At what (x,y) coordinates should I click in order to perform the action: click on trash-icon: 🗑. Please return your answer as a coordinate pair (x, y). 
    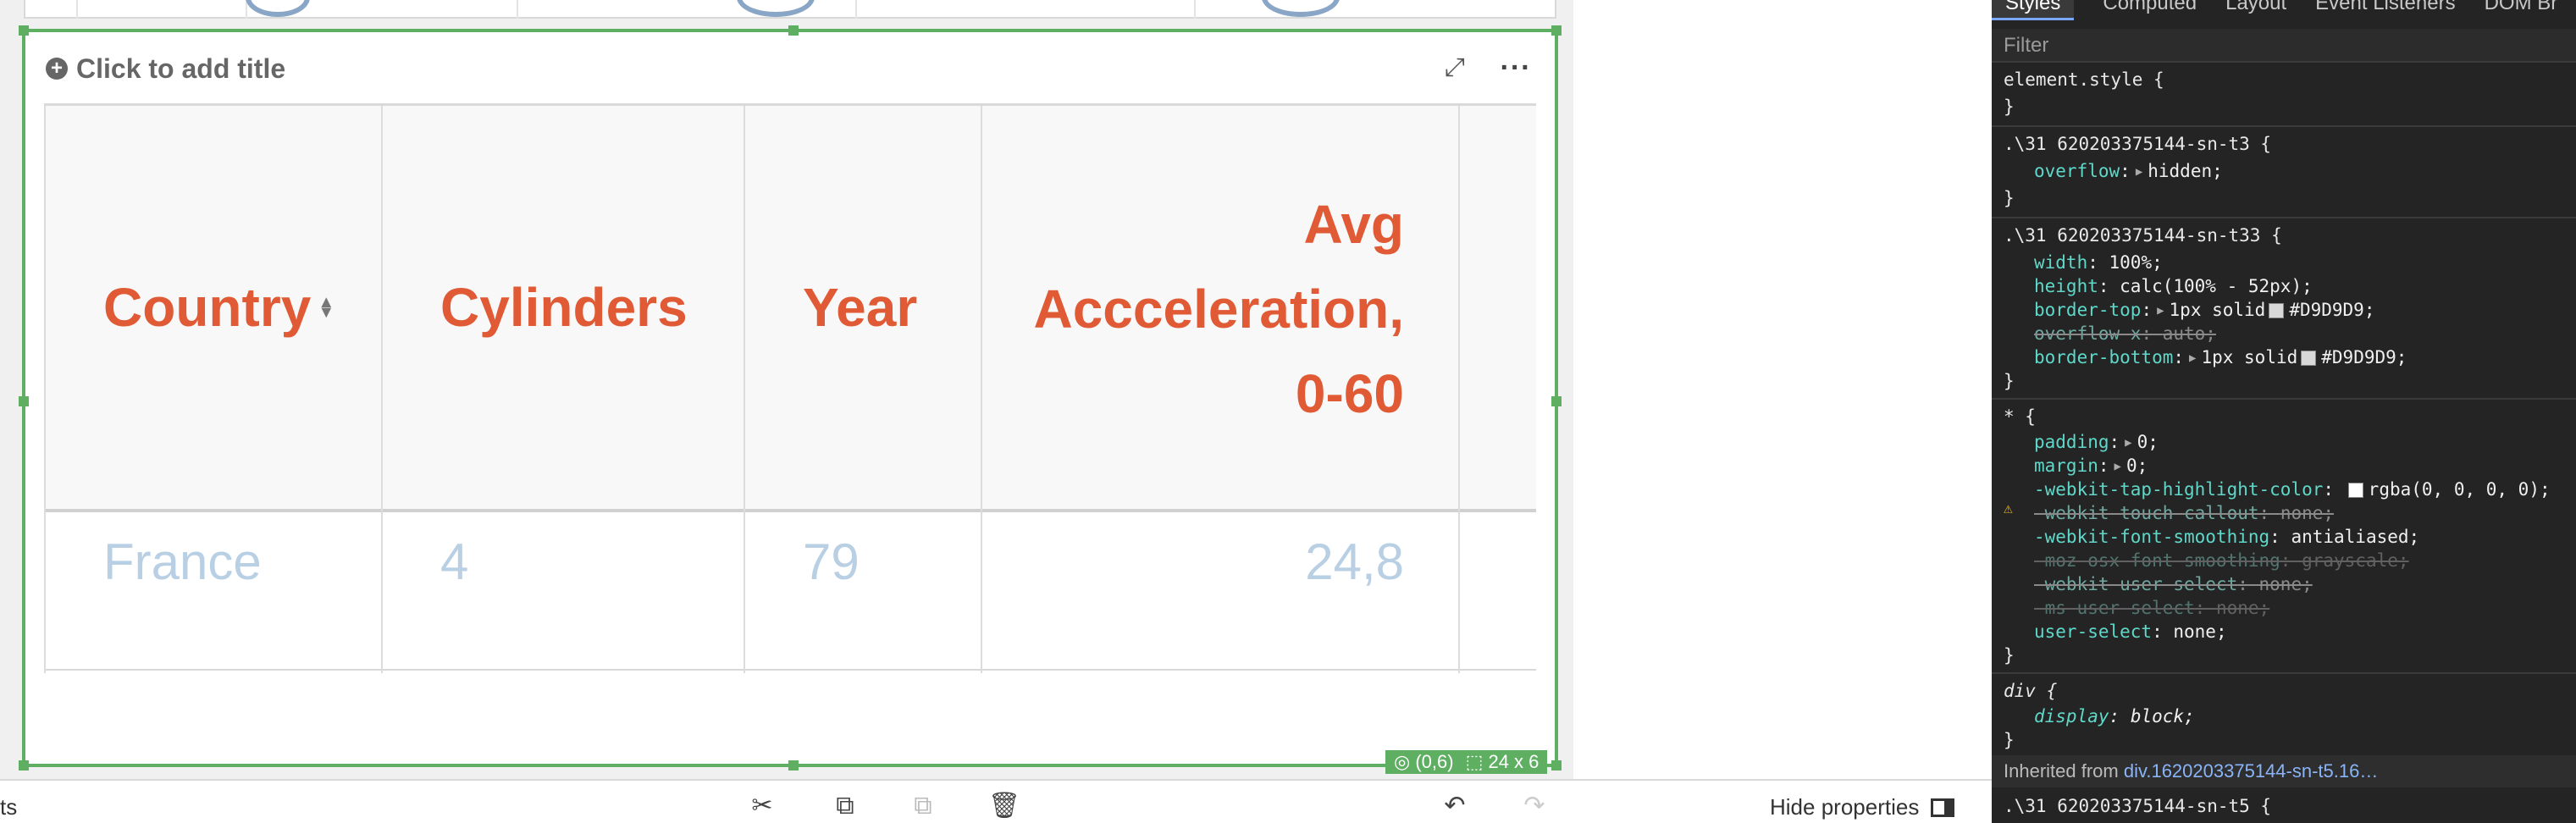
    Looking at the image, I should click on (1004, 806).